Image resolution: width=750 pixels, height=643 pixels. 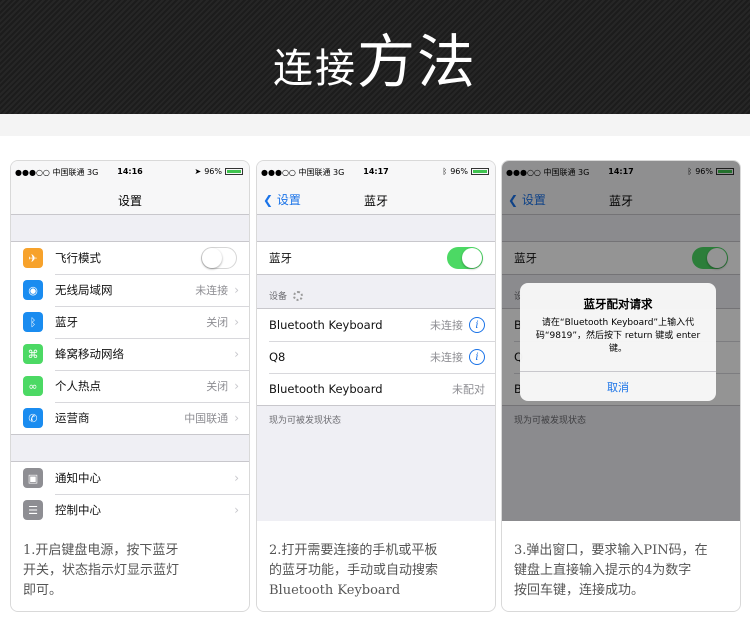 What do you see at coordinates (130, 258) in the screenshot?
I see `settings-item-airplane: ✈ 飞行模式` at bounding box center [130, 258].